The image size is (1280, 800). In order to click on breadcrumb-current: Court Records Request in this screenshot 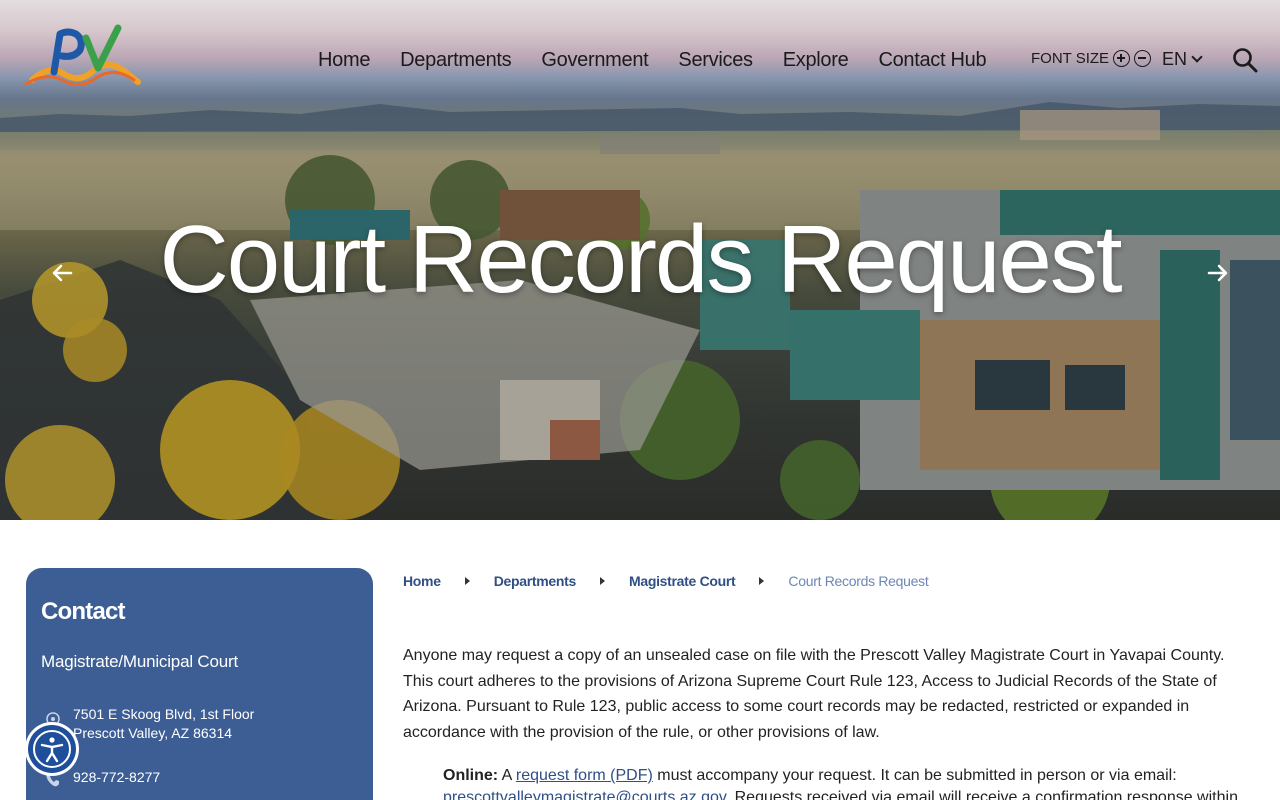, I will do `click(858, 581)`.